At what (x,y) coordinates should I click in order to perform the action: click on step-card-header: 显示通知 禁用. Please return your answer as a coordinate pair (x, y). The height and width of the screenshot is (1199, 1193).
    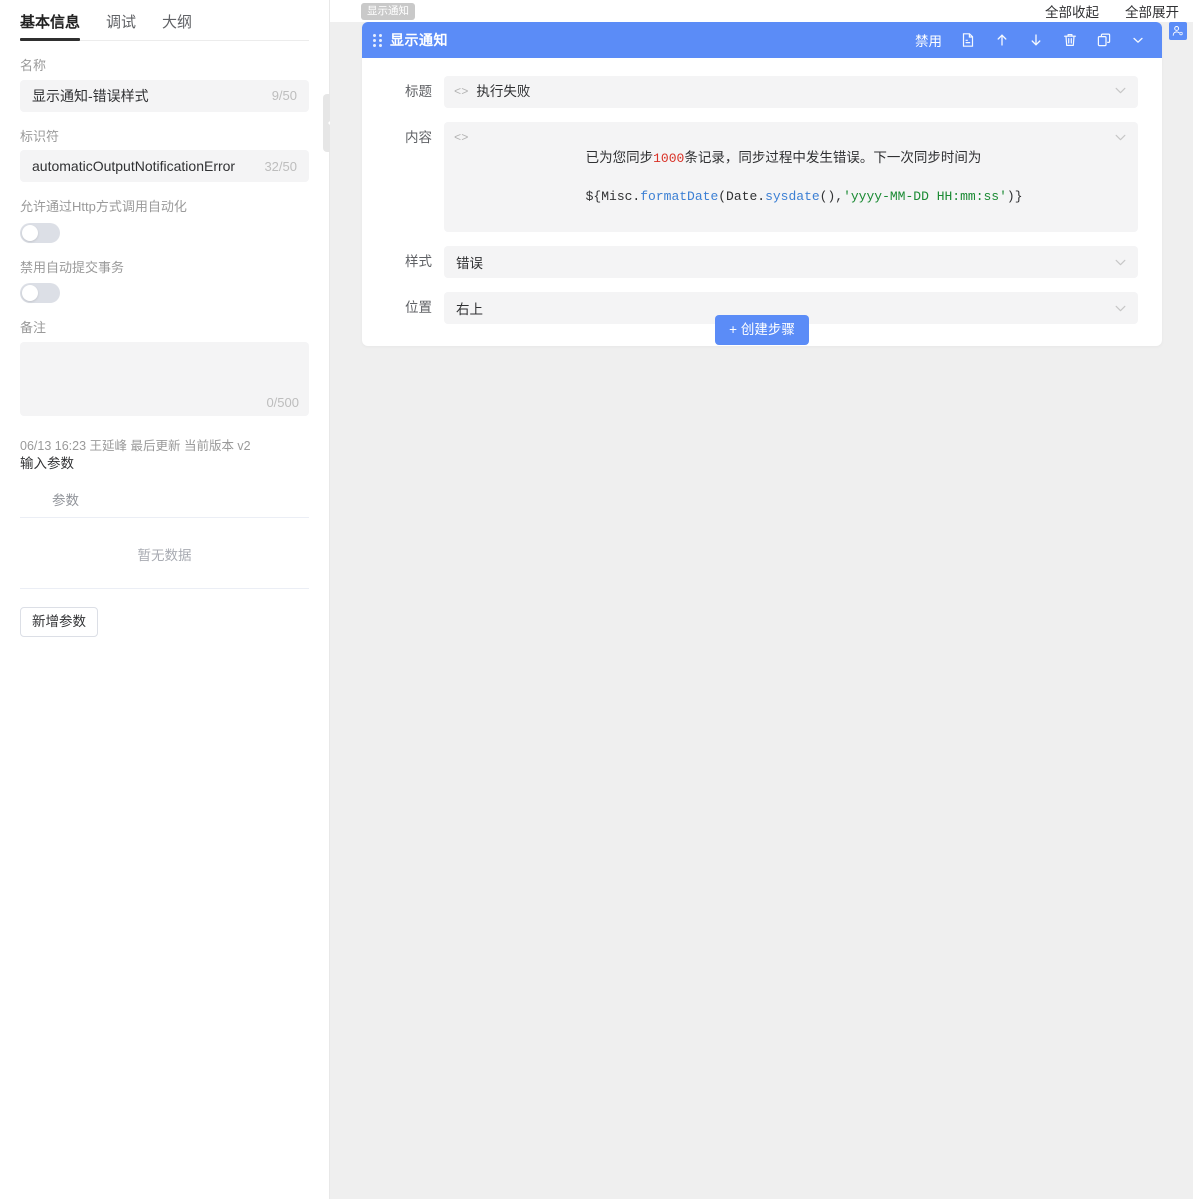
    Looking at the image, I should click on (762, 40).